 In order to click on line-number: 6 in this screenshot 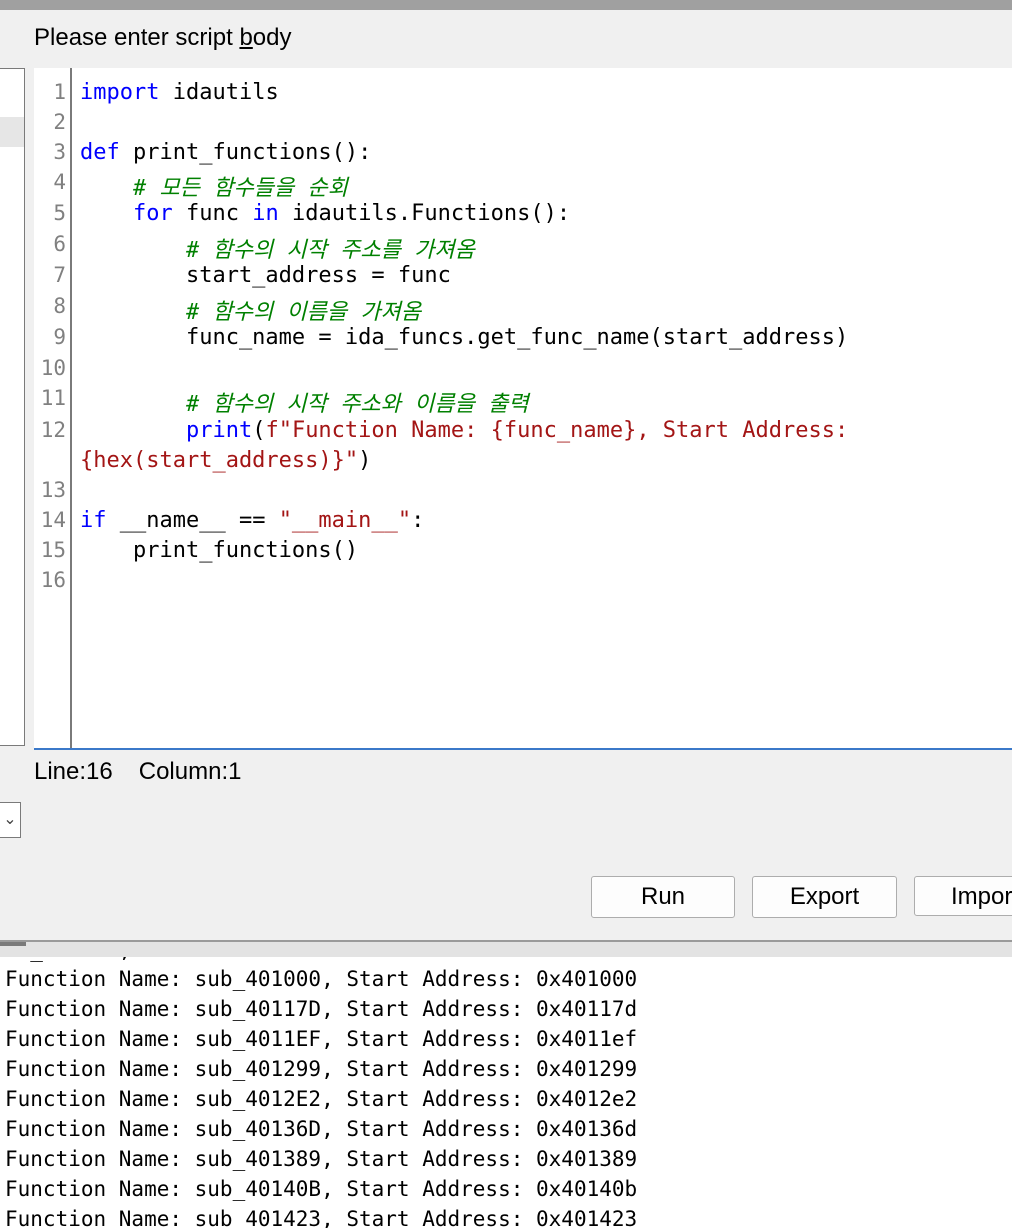, I will do `click(59, 244)`.